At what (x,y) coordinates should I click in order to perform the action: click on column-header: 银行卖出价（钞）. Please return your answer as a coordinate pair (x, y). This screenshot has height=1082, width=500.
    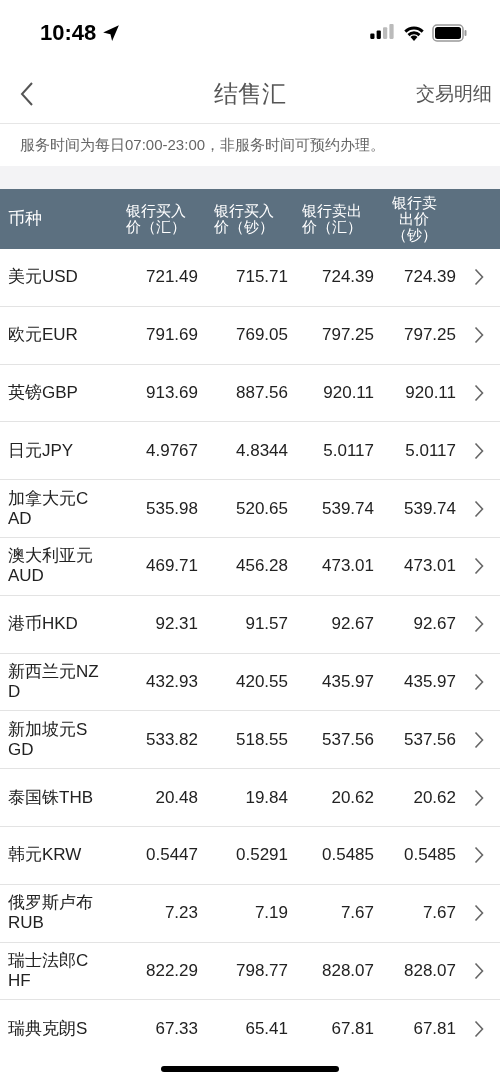
    Looking at the image, I should click on (414, 219).